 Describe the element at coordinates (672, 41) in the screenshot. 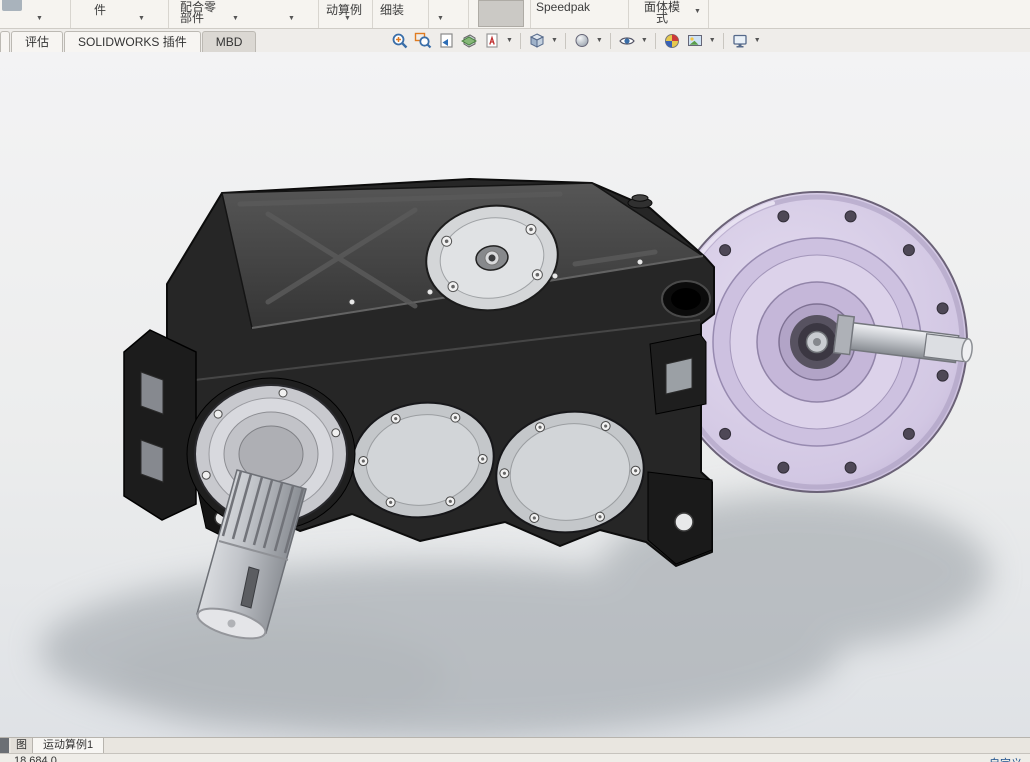

I see `edit-appearance-icon` at that location.